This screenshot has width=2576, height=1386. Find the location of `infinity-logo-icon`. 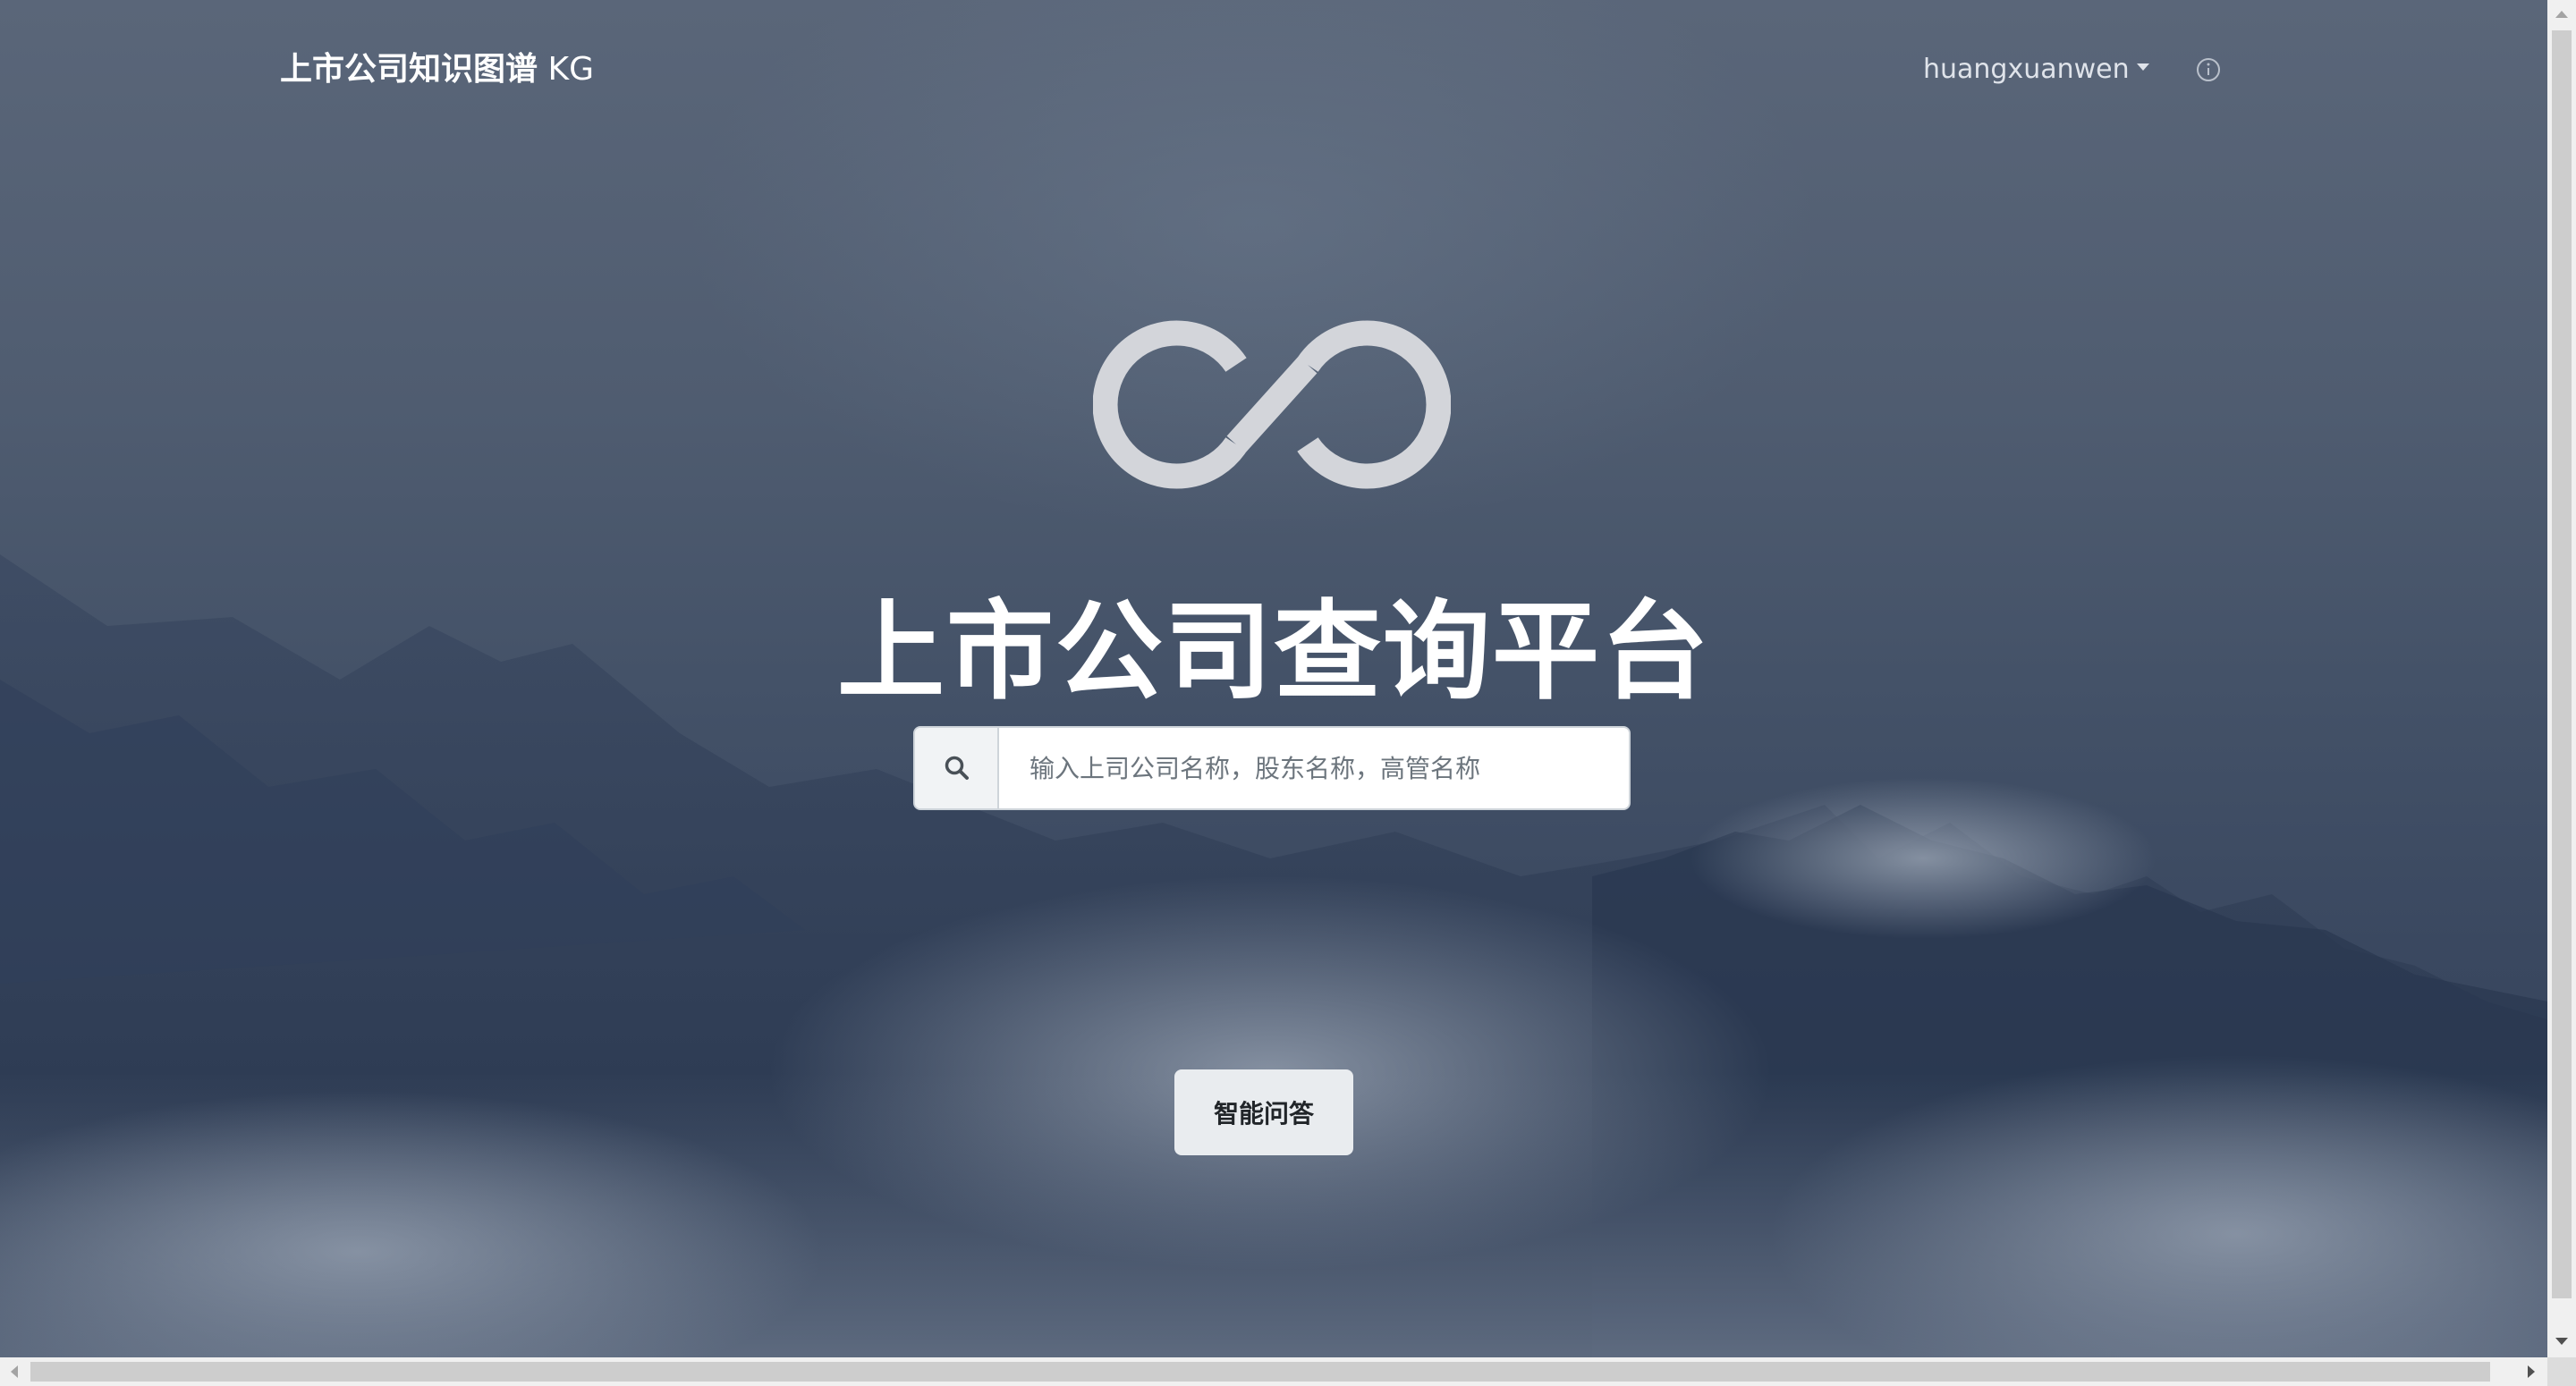

infinity-logo-icon is located at coordinates (1272, 404).